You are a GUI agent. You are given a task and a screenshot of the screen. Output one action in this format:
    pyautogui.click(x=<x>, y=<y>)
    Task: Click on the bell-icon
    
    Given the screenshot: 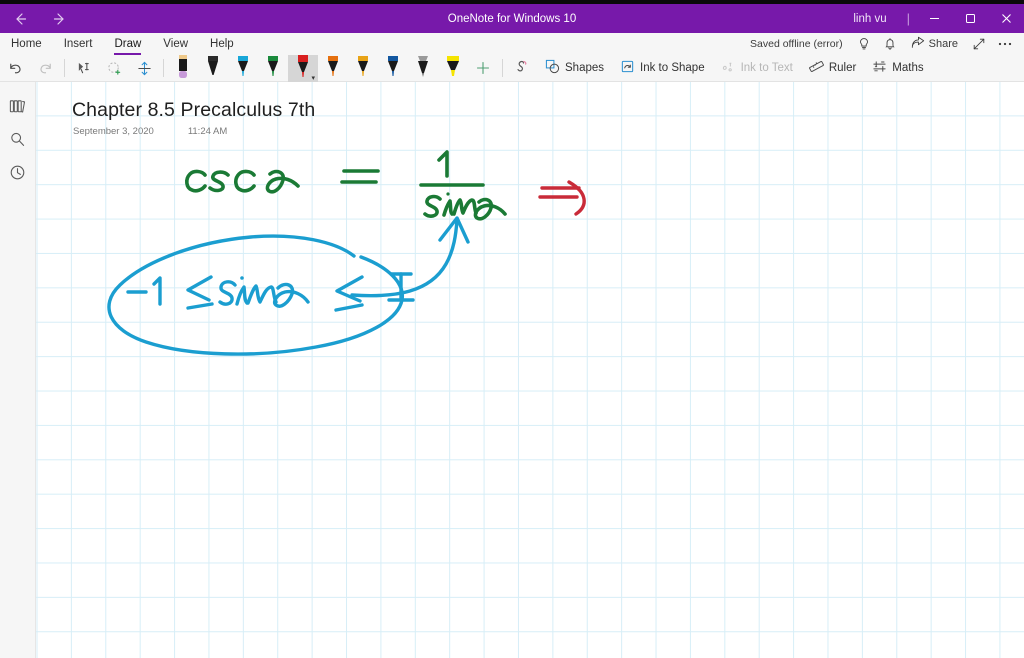 What is the action you would take?
    pyautogui.click(x=890, y=44)
    